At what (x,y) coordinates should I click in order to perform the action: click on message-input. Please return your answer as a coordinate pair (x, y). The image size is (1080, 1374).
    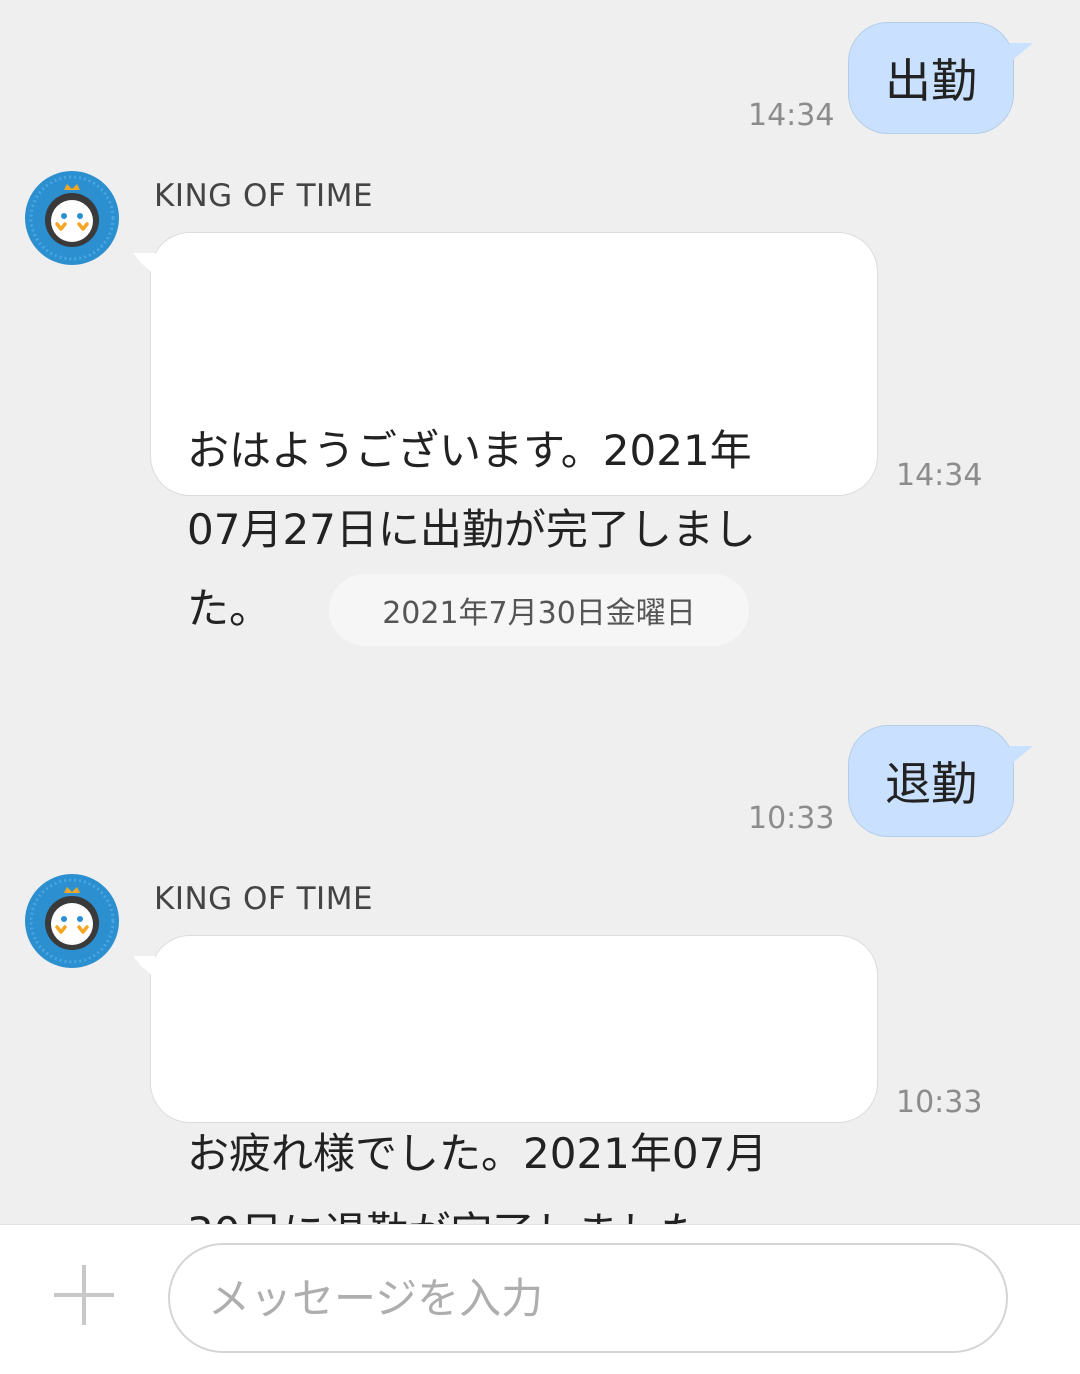
    Looking at the image, I should click on (588, 1298).